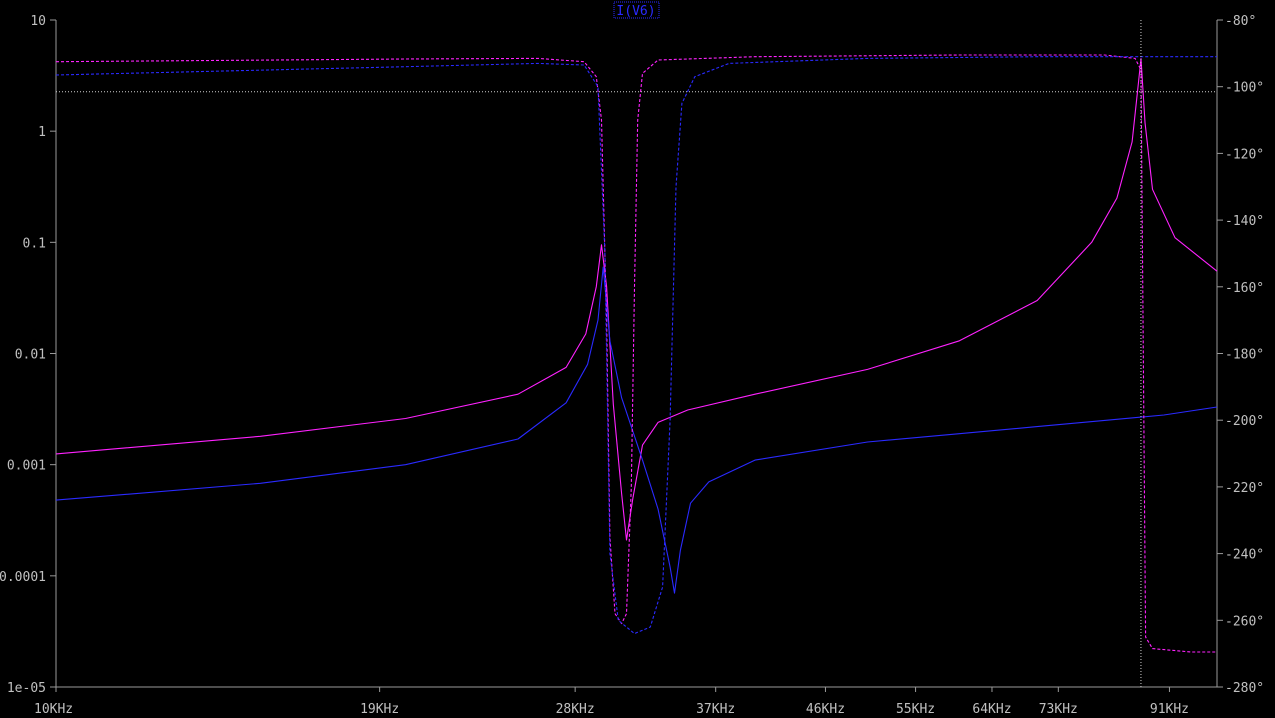 This screenshot has height=718, width=1275. I want to click on x-tick-label: 28KHz, so click(575, 709).